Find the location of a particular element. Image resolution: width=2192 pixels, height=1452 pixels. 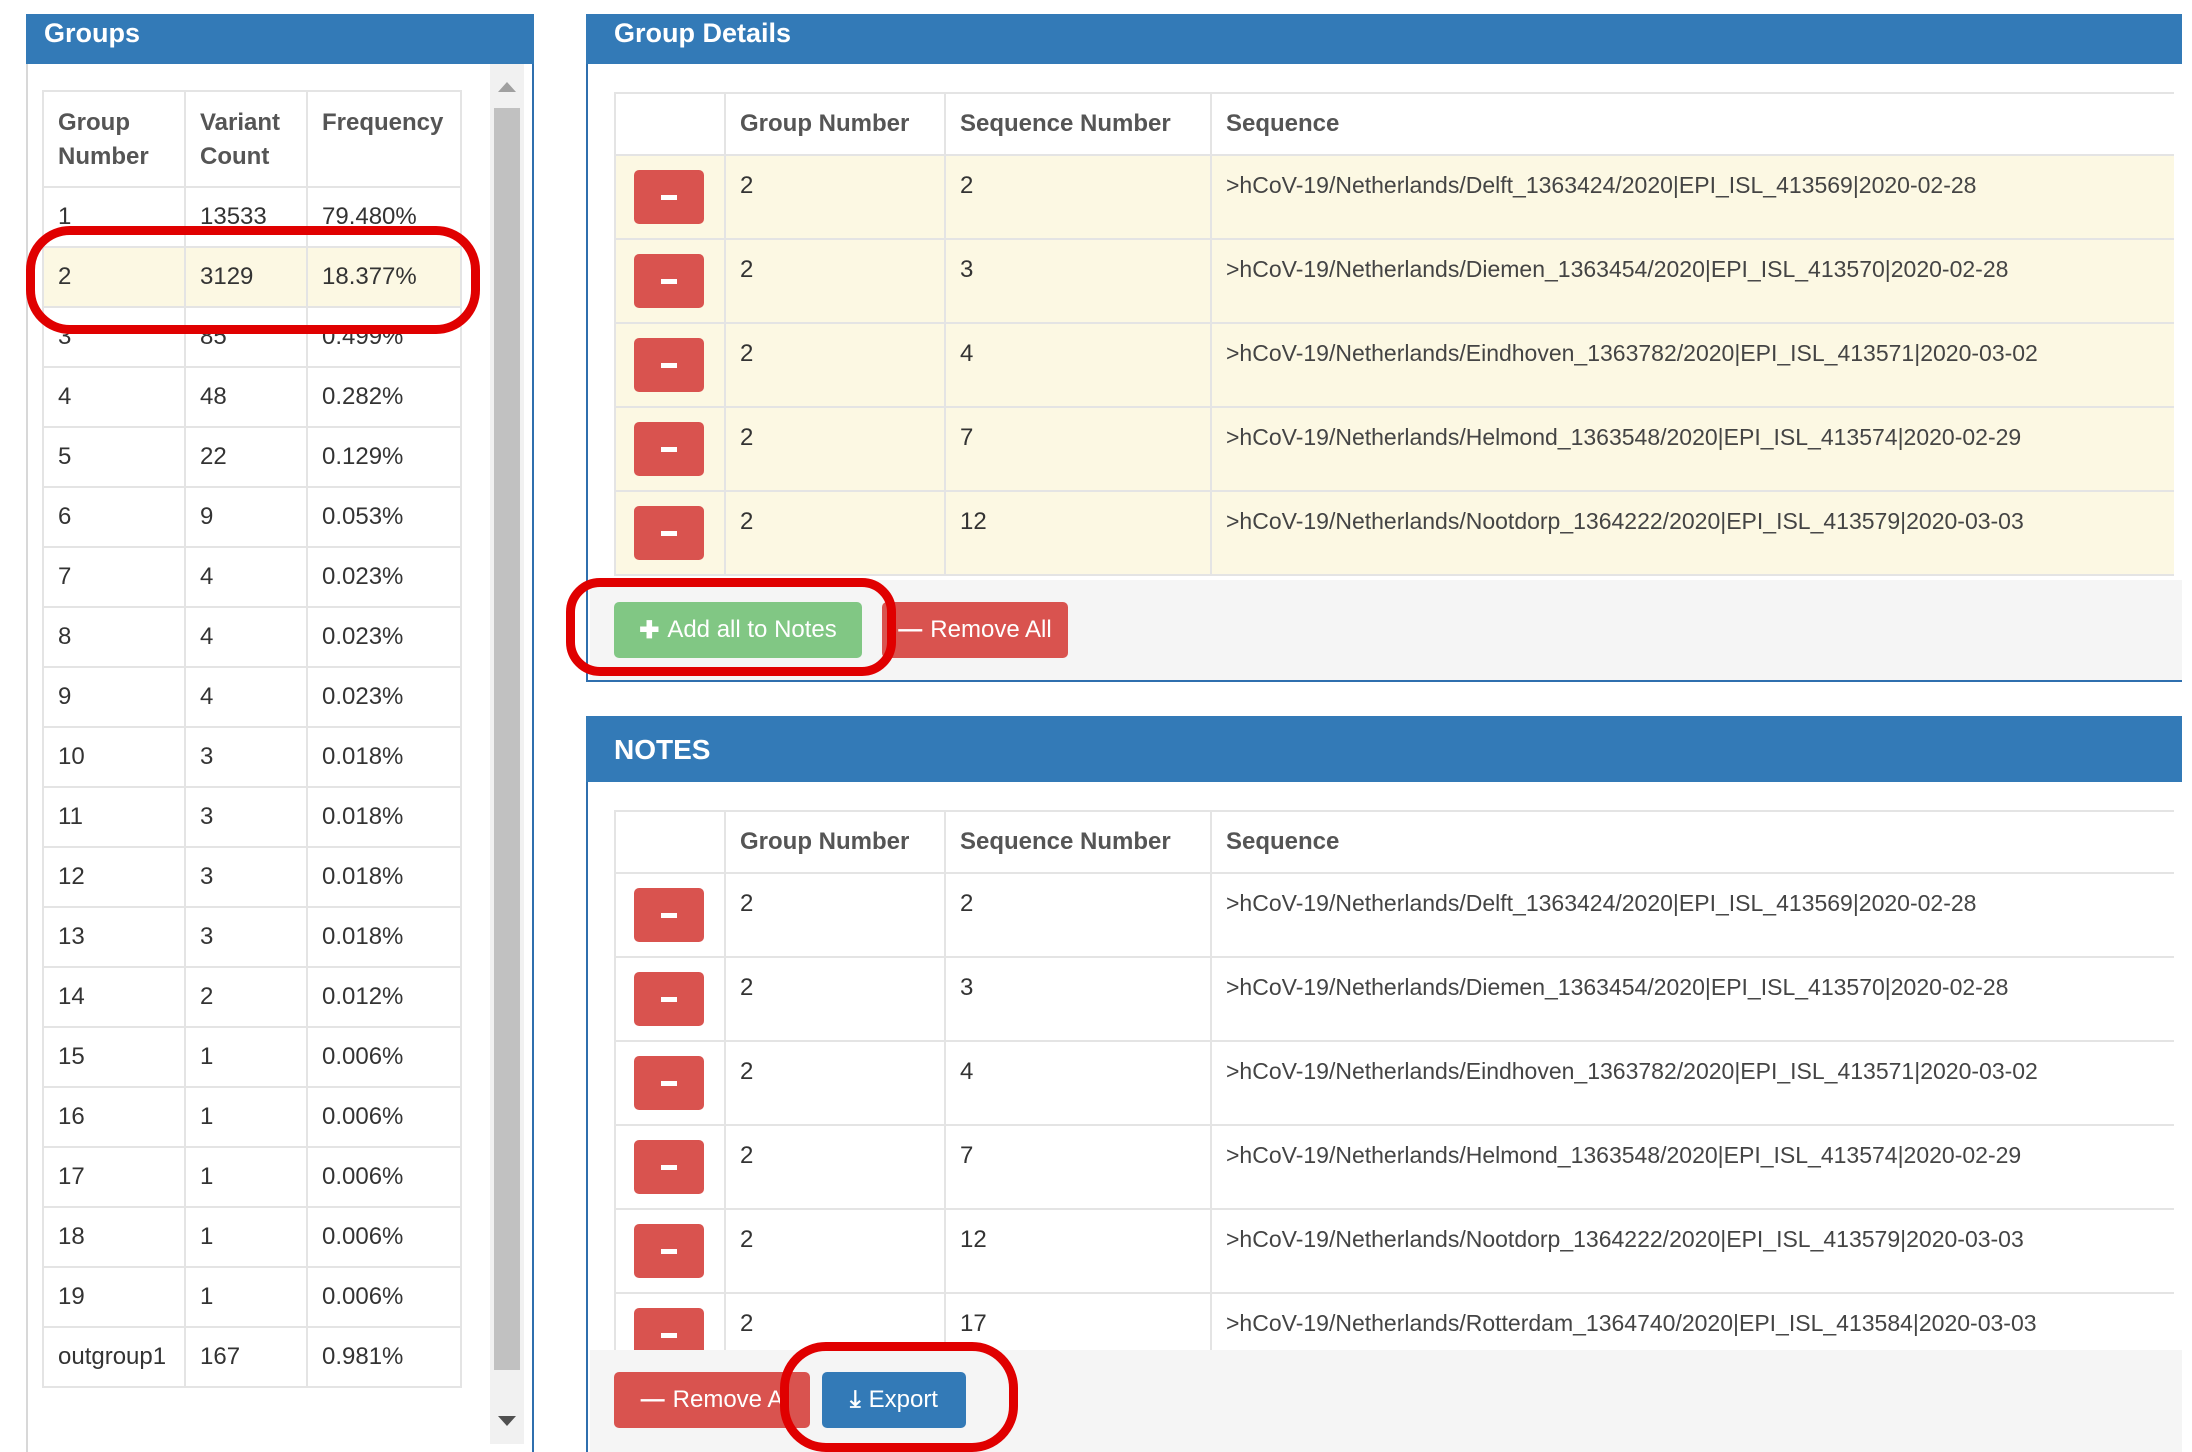

group-number-cell: 1 is located at coordinates (114, 217).